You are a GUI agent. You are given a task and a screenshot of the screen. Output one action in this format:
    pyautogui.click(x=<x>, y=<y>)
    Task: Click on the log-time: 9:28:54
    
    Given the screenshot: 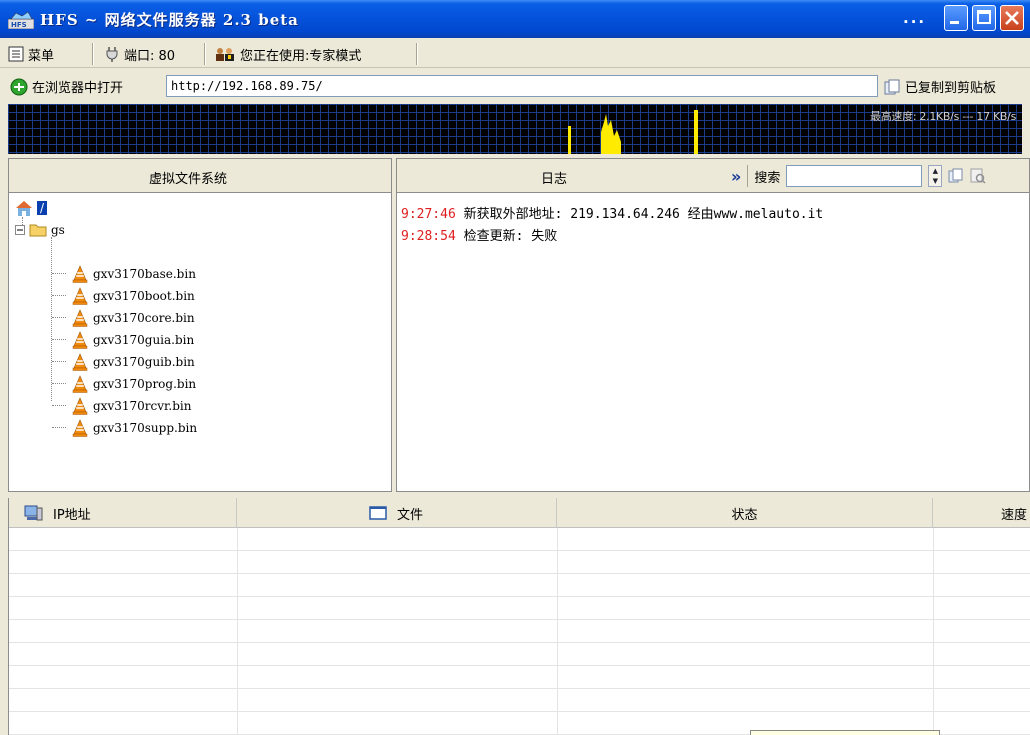 What is the action you would take?
    pyautogui.click(x=428, y=236)
    